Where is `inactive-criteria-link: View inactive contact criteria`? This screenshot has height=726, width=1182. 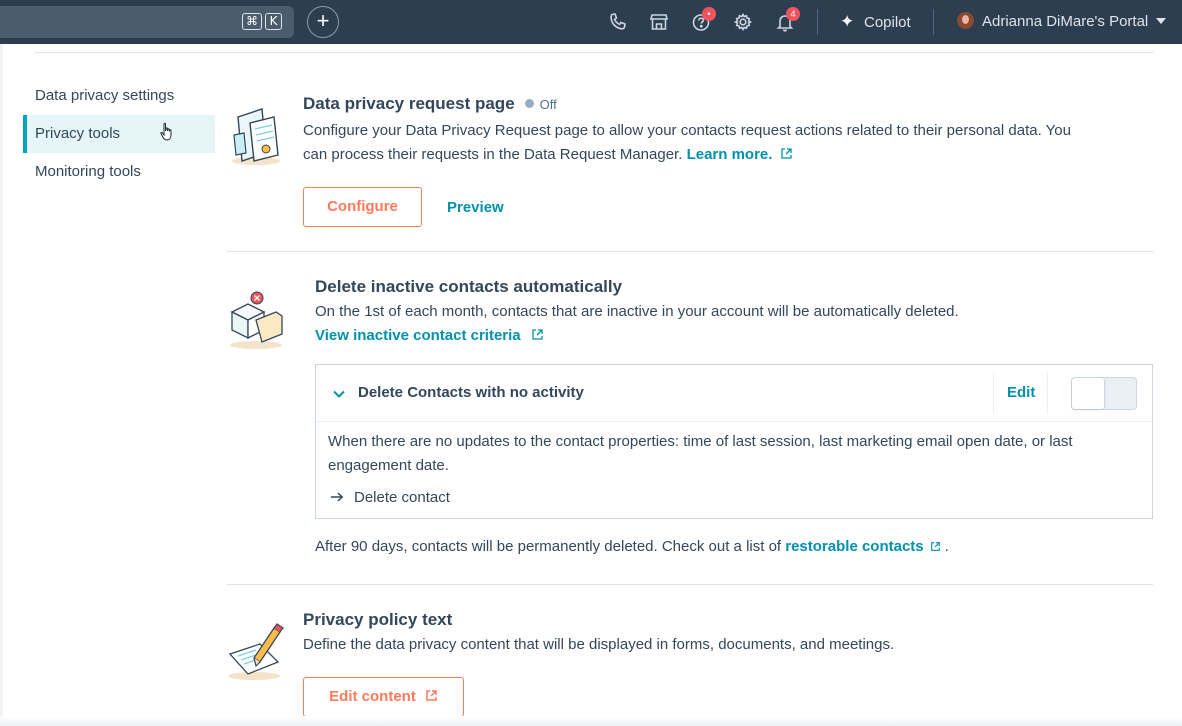
inactive-criteria-link: View inactive contact criteria is located at coordinates (418, 335).